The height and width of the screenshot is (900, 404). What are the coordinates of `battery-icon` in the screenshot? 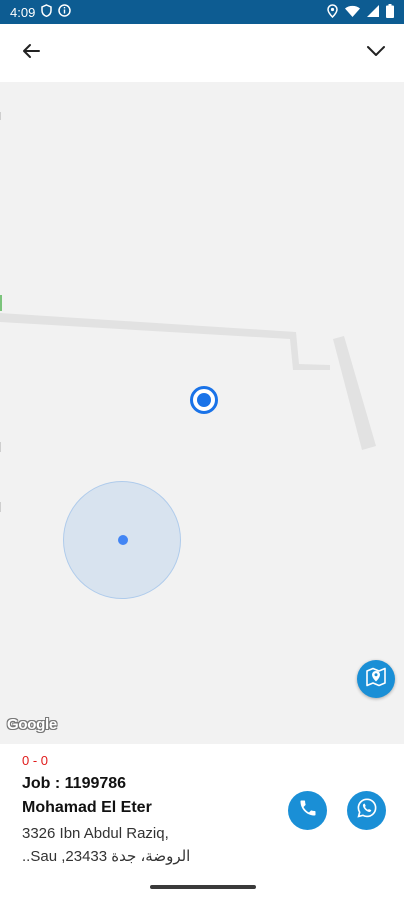 It's located at (390, 12).